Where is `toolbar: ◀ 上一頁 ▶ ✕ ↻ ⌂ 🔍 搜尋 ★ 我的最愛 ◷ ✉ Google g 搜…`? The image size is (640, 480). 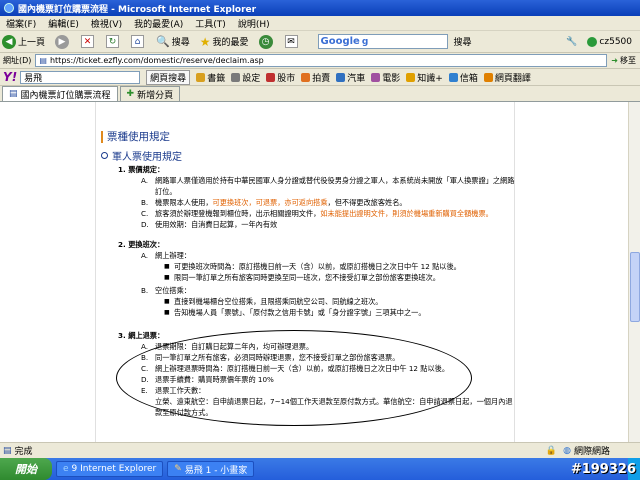 toolbar: ◀ 上一頁 ▶ ✕ ↻ ⌂ 🔍 搜尋 ★ 我的最愛 ◷ ✉ Google g 搜… is located at coordinates (320, 42).